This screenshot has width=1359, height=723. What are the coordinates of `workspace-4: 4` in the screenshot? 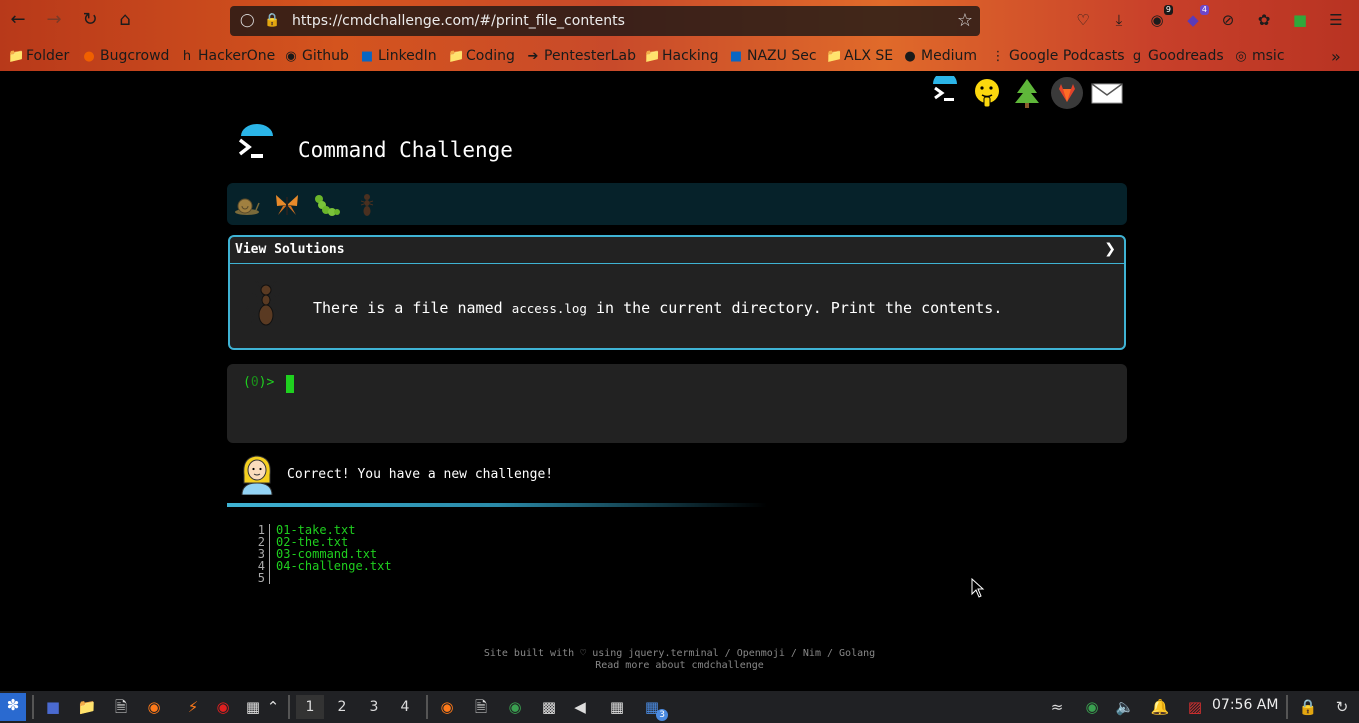 It's located at (405, 707).